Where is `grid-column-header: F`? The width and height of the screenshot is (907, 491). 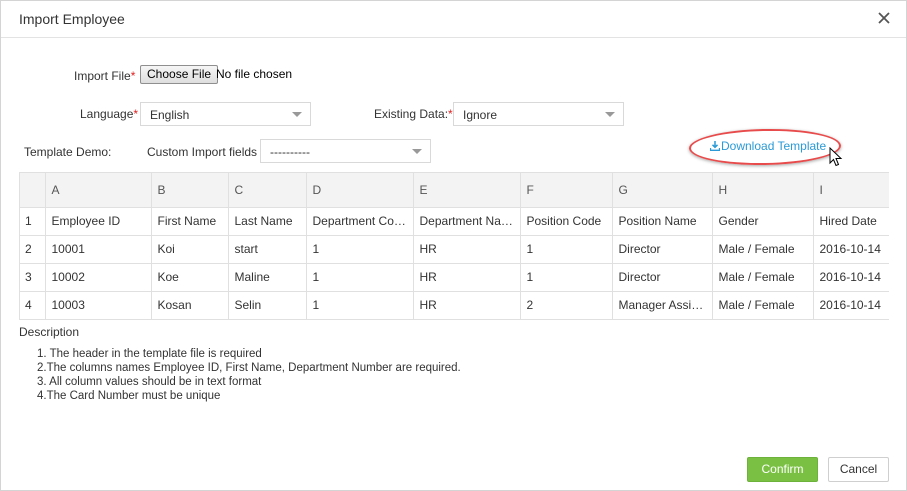
grid-column-header: F is located at coordinates (566, 190).